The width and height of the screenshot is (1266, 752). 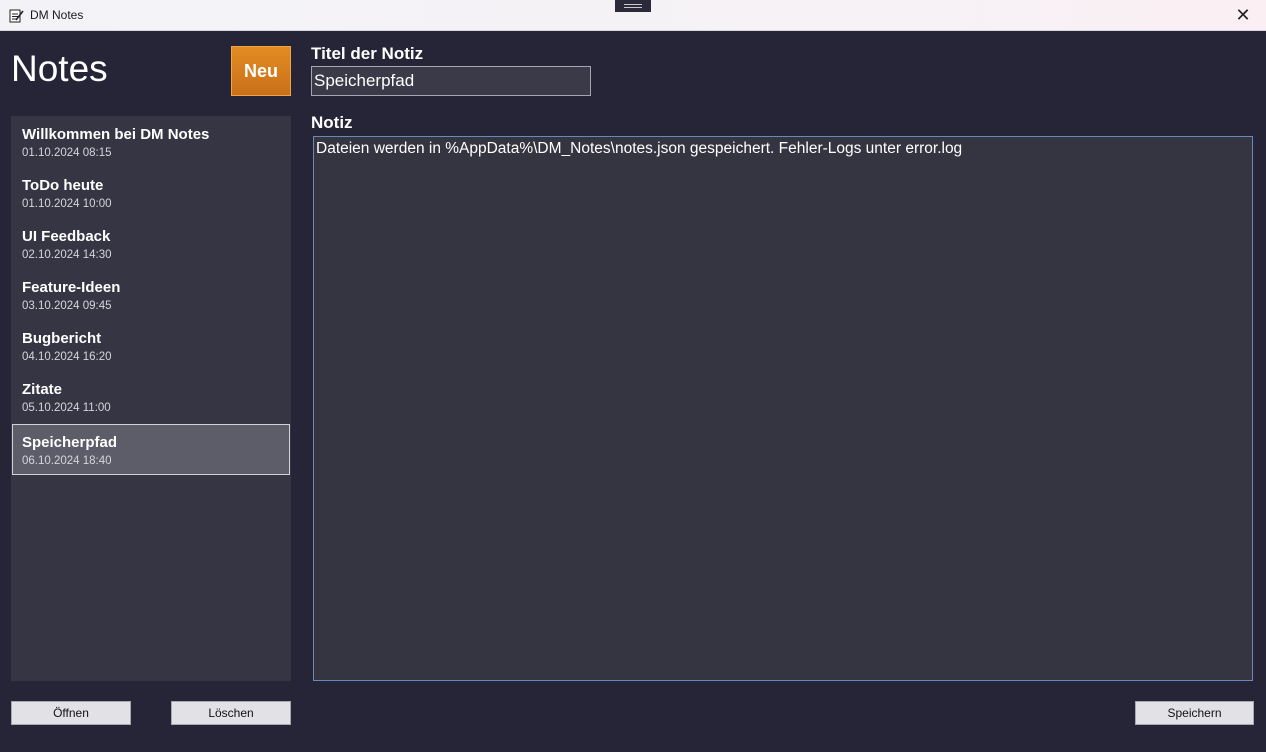 What do you see at coordinates (633, 6) in the screenshot?
I see `snap-layout-handle` at bounding box center [633, 6].